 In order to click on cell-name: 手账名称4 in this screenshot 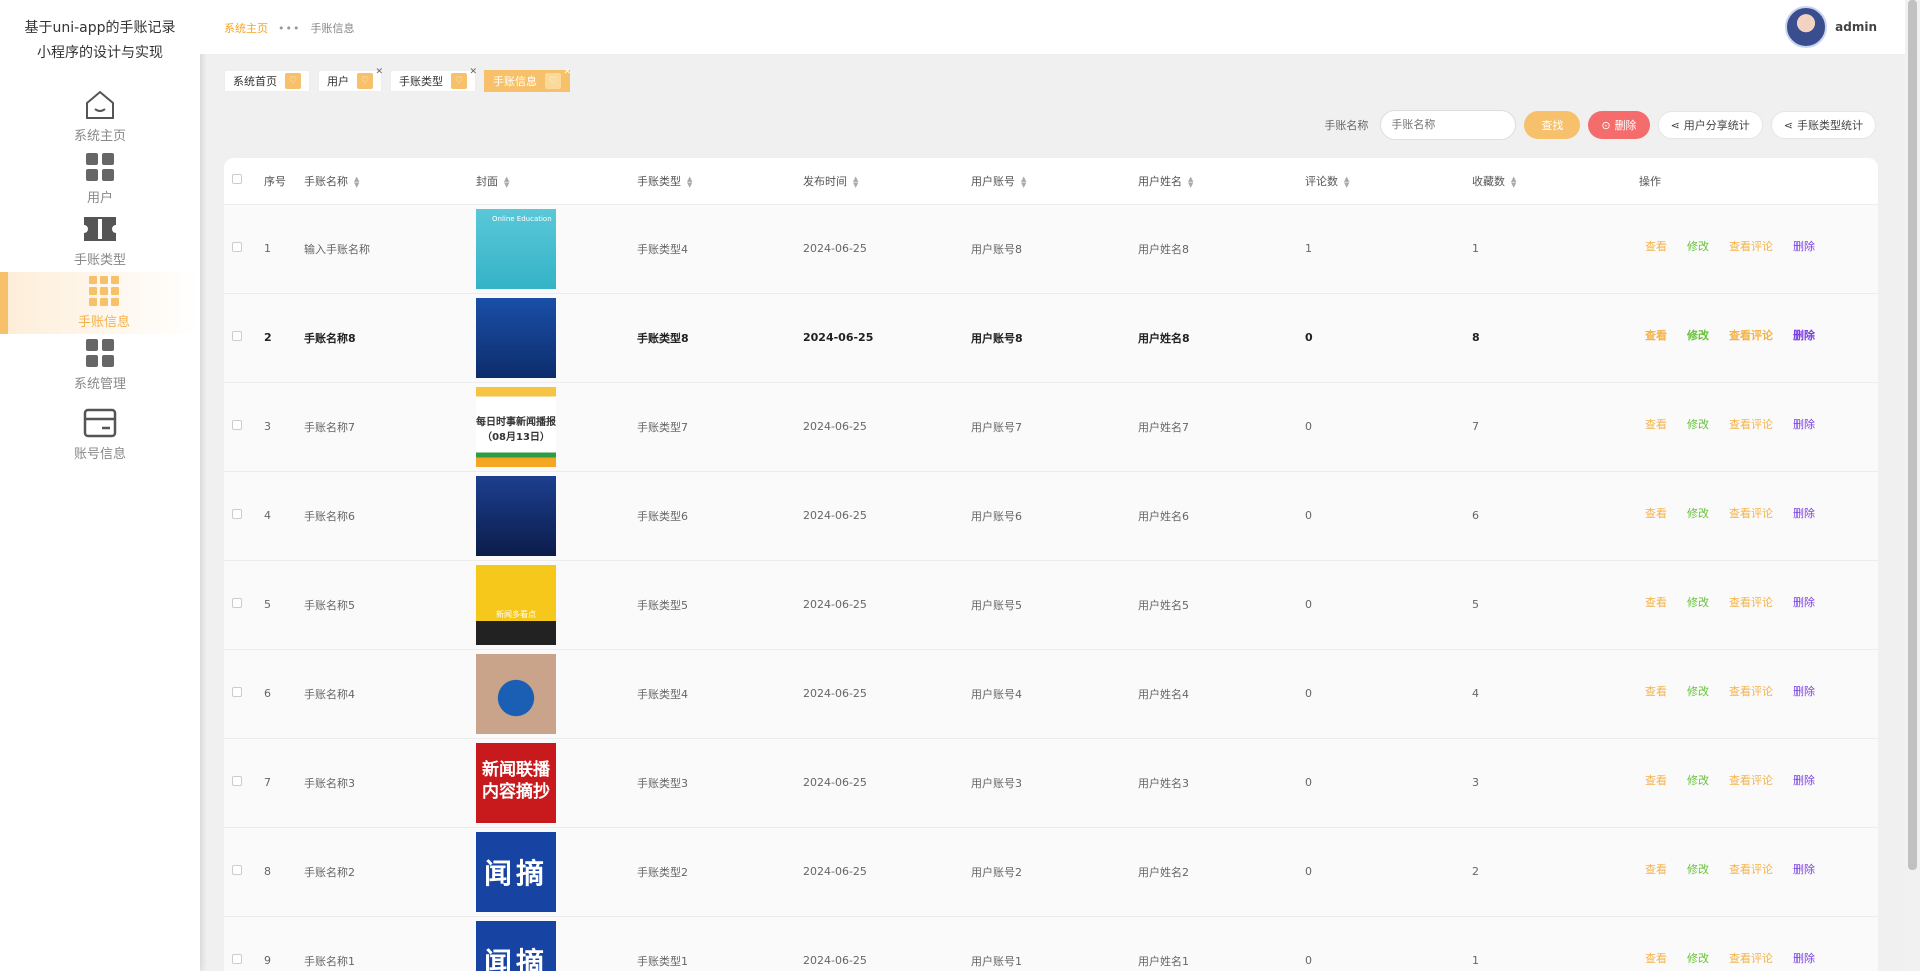, I will do `click(329, 694)`.